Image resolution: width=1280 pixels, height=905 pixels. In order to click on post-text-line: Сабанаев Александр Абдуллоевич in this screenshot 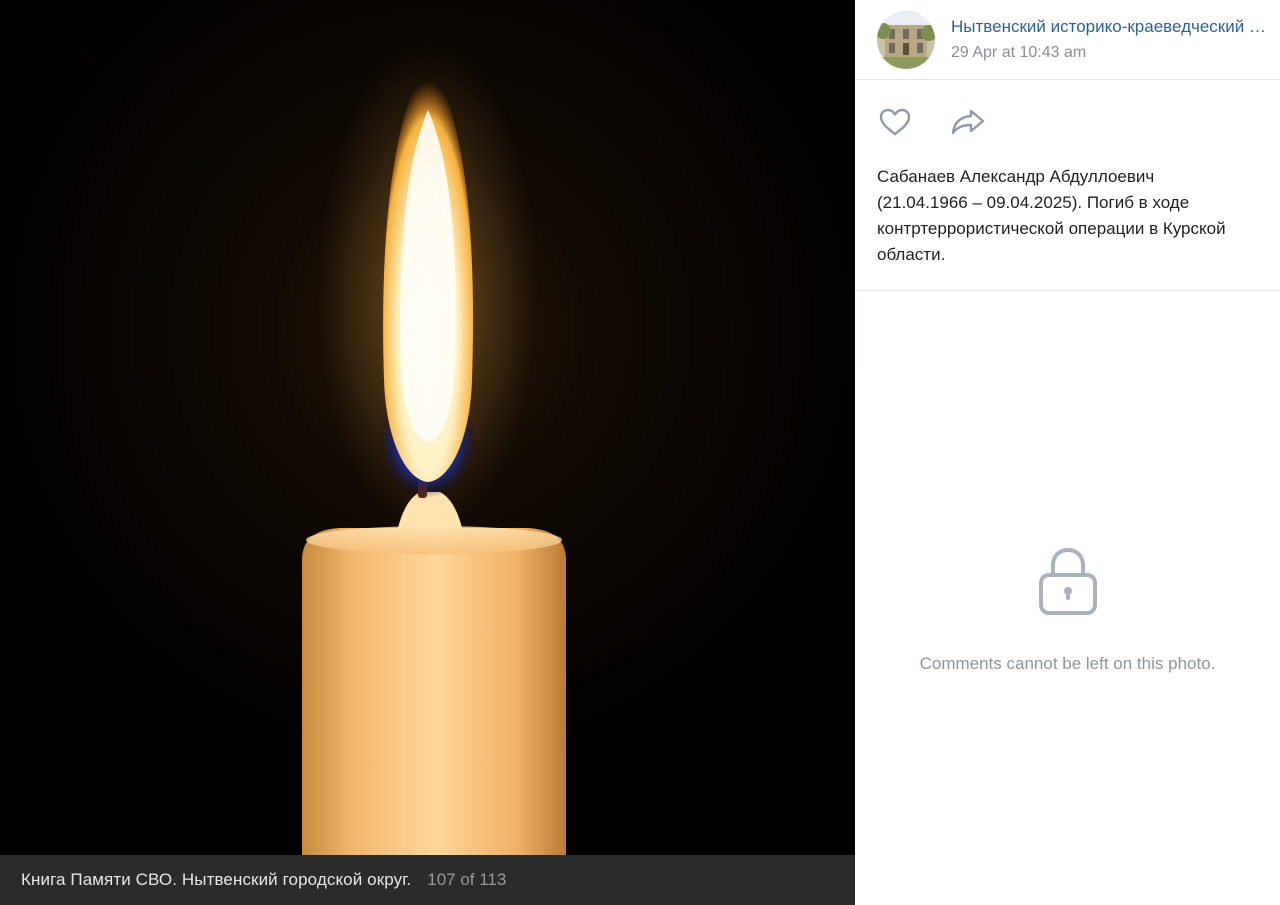, I will do `click(1016, 176)`.